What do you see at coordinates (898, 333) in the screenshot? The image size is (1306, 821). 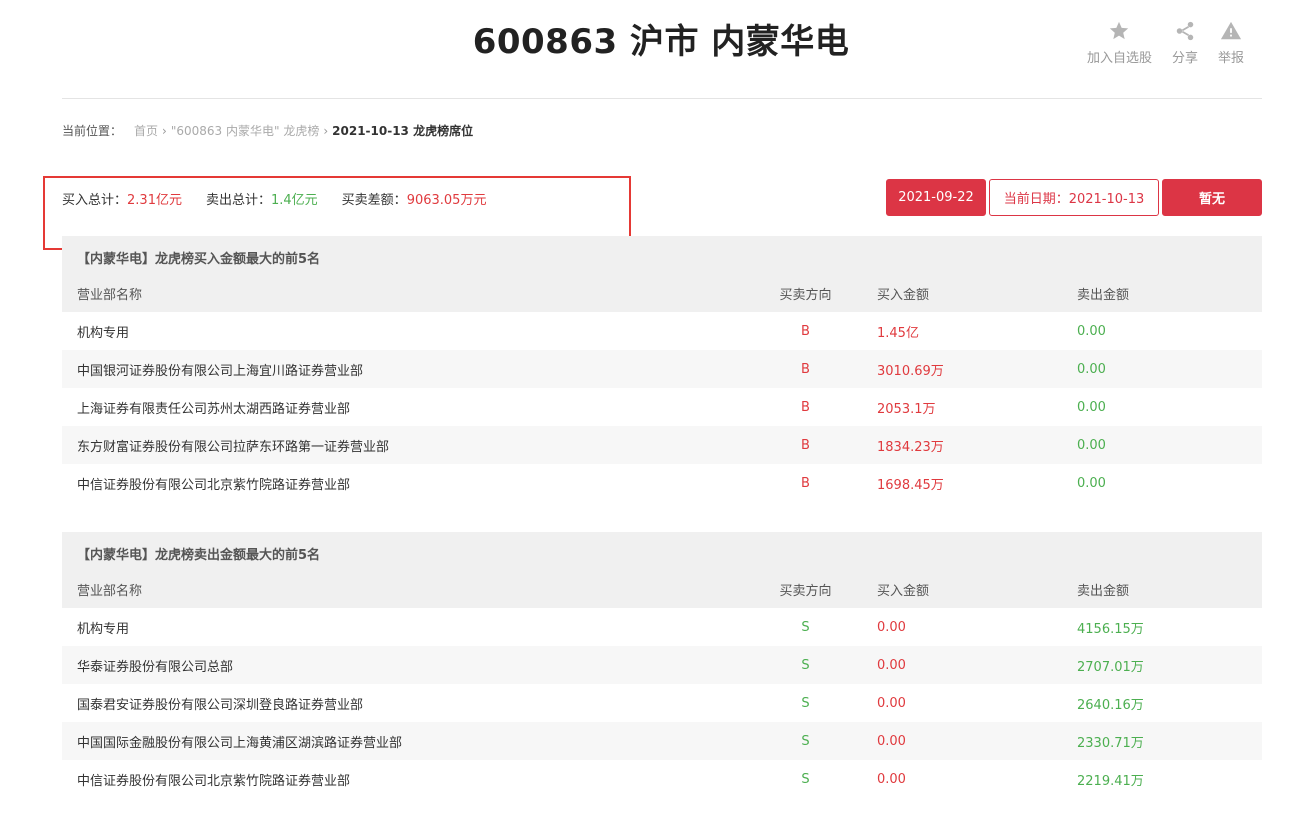 I see `buy-amount: 1.45亿` at bounding box center [898, 333].